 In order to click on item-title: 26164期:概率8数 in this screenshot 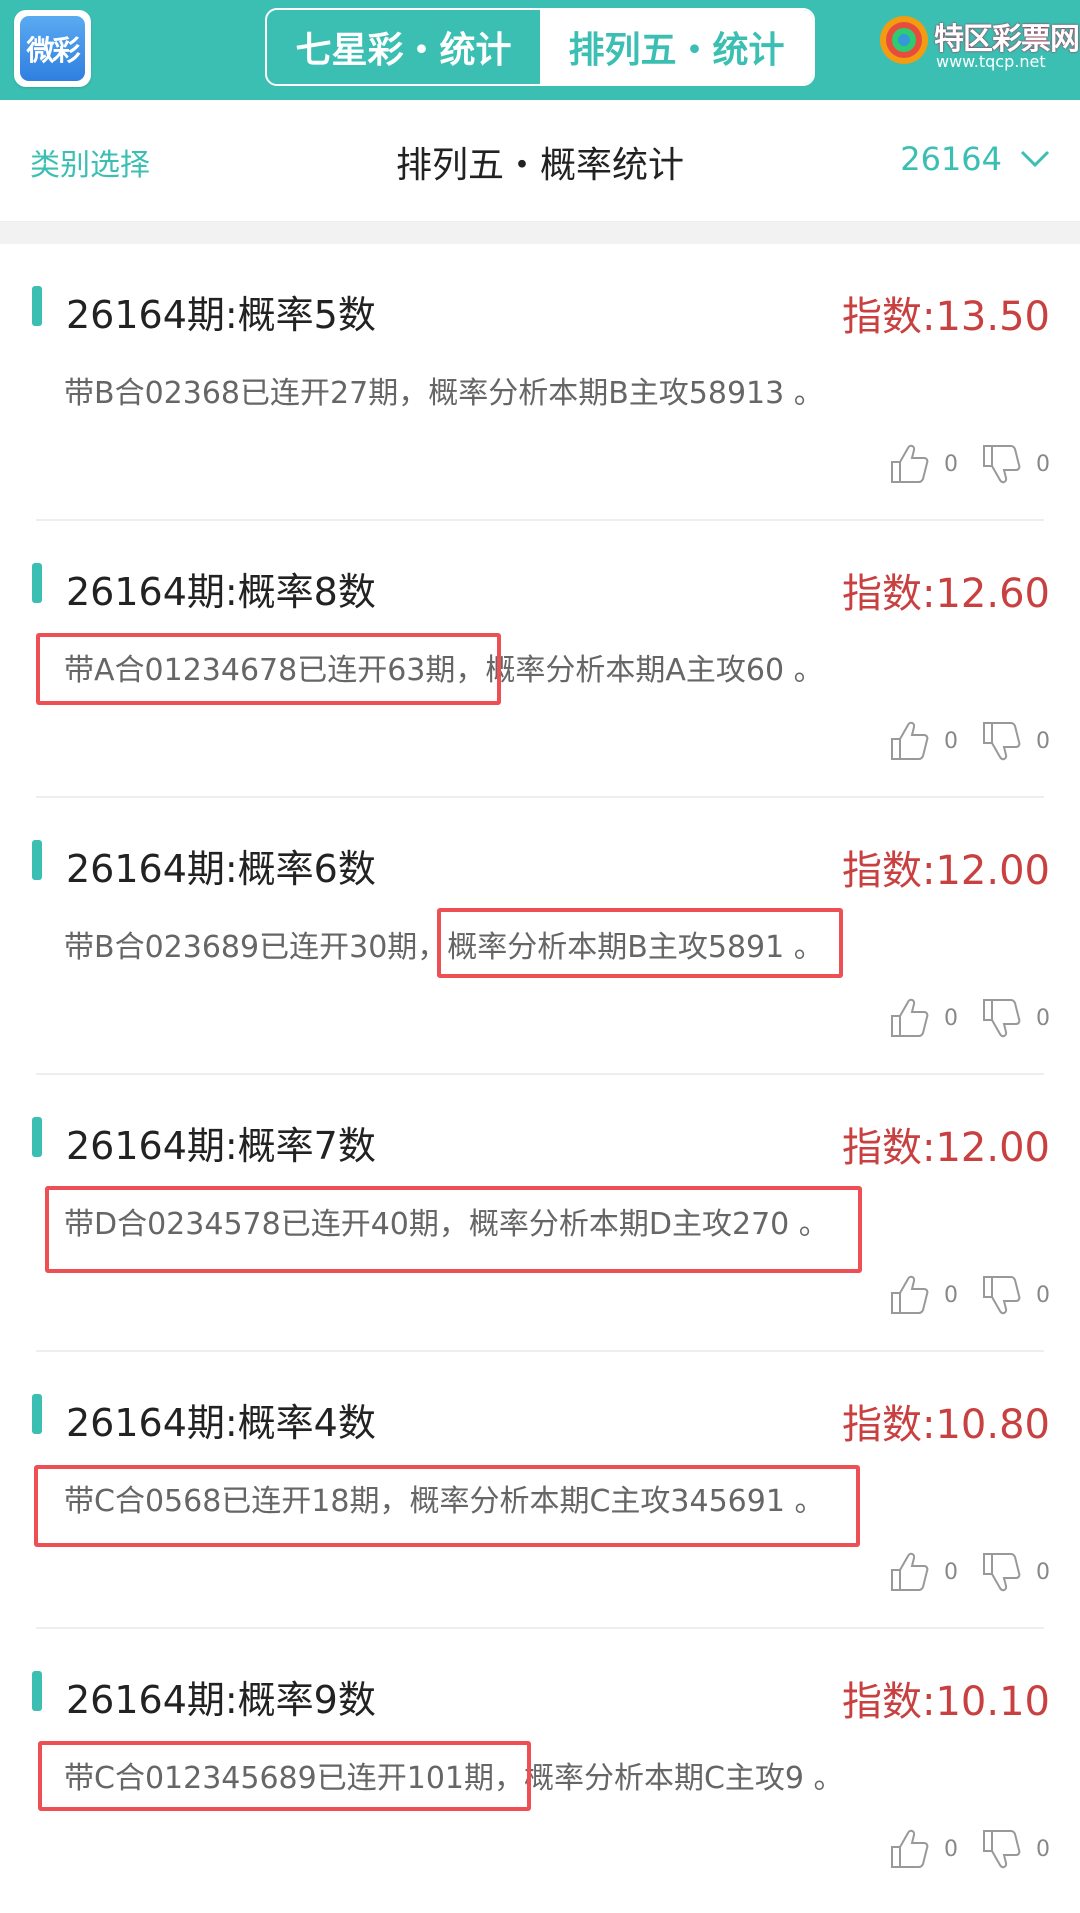, I will do `click(221, 592)`.